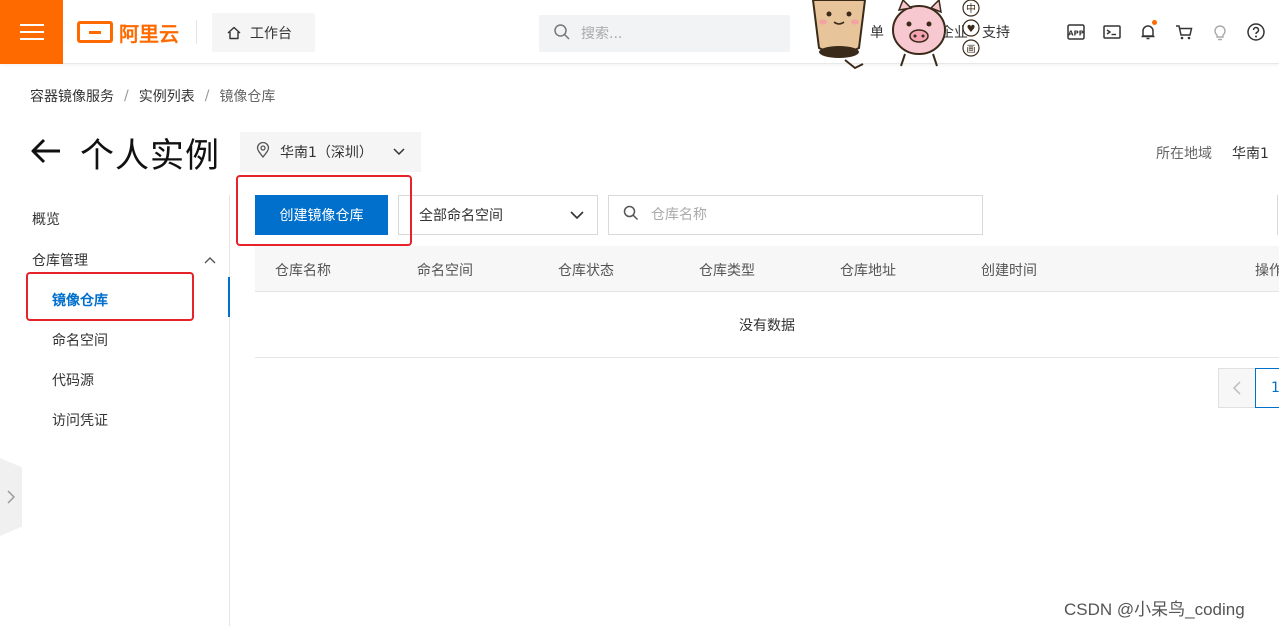 This screenshot has height=626, width=1279. What do you see at coordinates (124, 260) in the screenshot?
I see `sidebar-group-repo-management: 仓库管理` at bounding box center [124, 260].